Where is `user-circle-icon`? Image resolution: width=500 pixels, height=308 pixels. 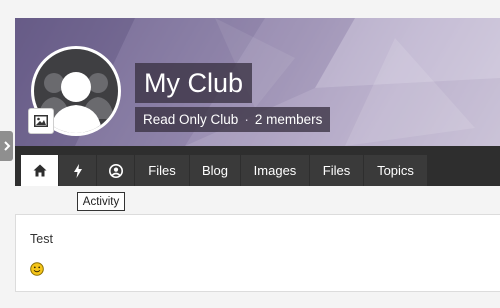 user-circle-icon is located at coordinates (115, 170).